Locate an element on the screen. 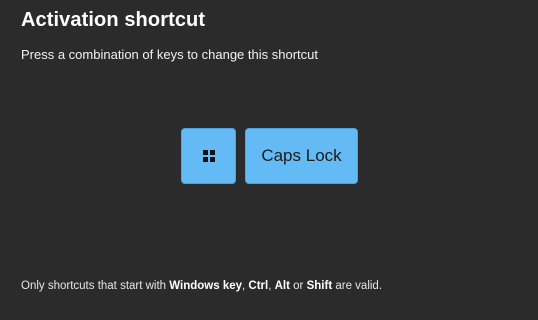  dialog-title: Activation shortcut is located at coordinates (113, 20).